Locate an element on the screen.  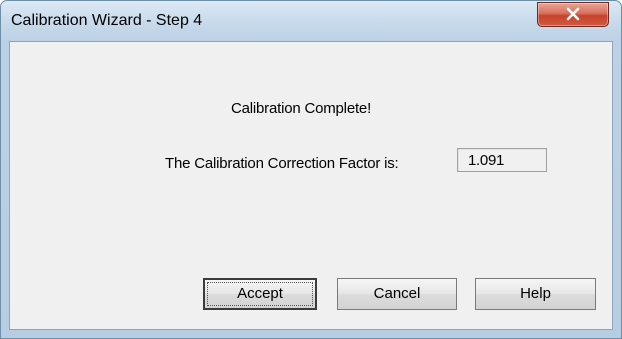
accept-button: Accept is located at coordinates (260, 294).